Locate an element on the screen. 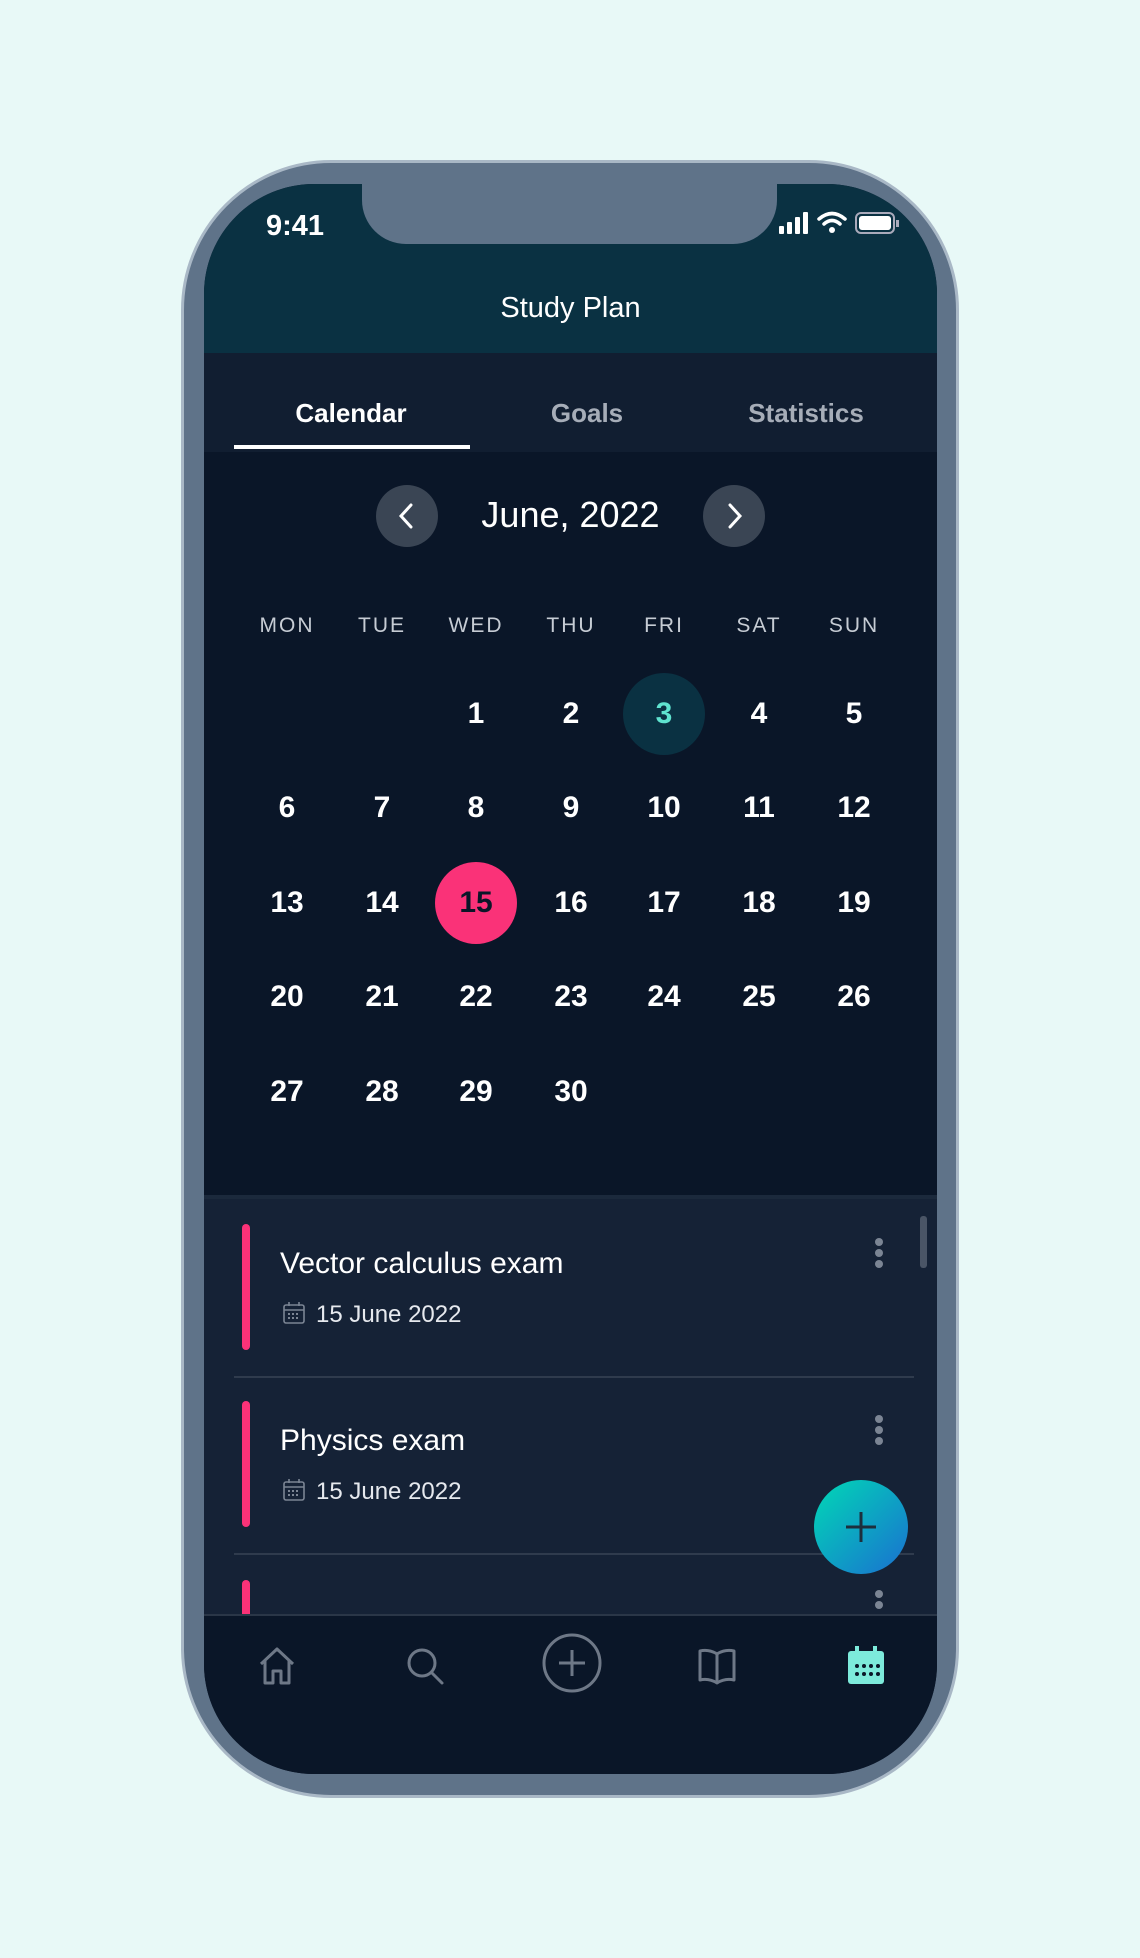 The height and width of the screenshot is (1958, 1140). calendar-day: 30 is located at coordinates (571, 1092).